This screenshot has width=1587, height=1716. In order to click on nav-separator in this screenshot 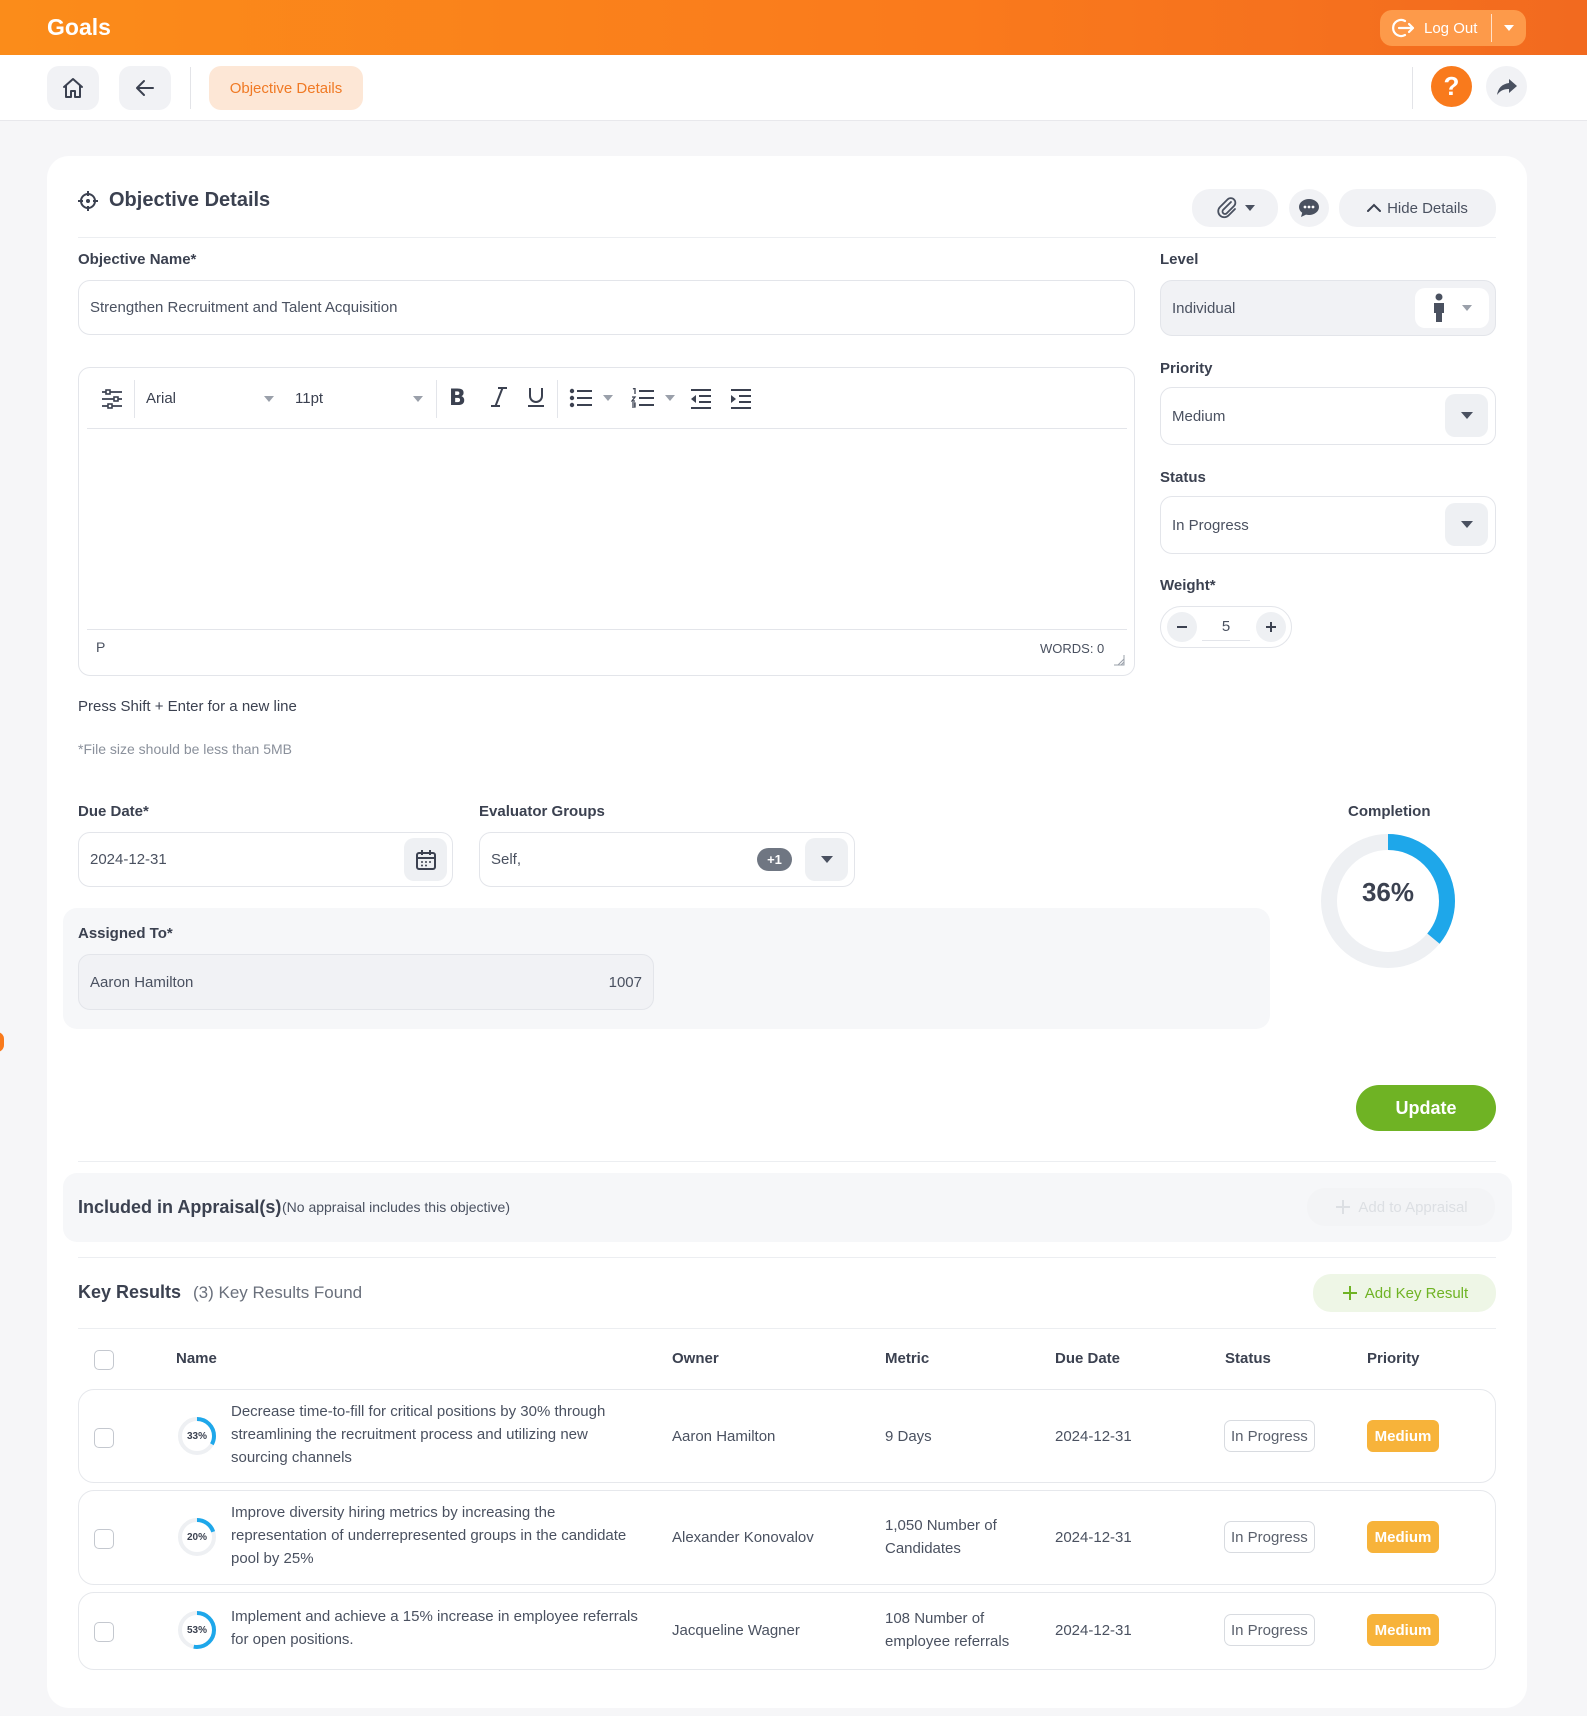, I will do `click(190, 88)`.